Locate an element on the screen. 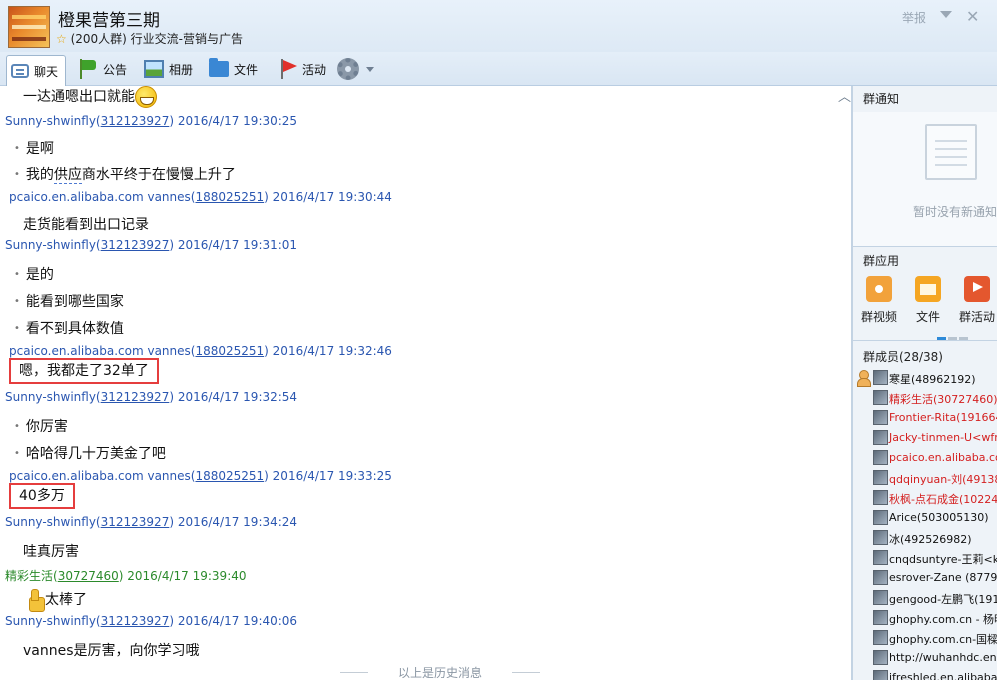 This screenshot has height=680, width=997. member-item: ifreshled.en.alibaba.co is located at coordinates (925, 674).